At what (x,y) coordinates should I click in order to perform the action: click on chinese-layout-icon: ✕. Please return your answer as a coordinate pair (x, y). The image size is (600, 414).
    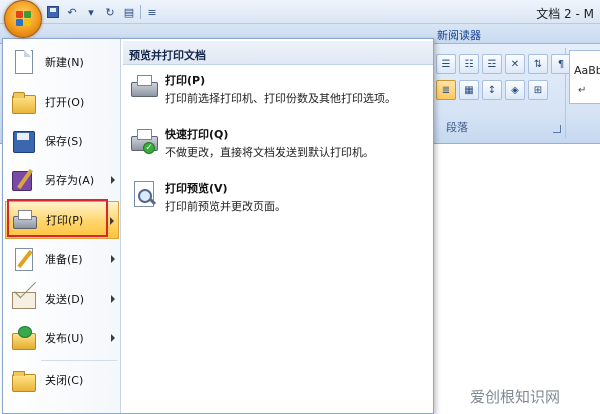
    Looking at the image, I should click on (515, 64).